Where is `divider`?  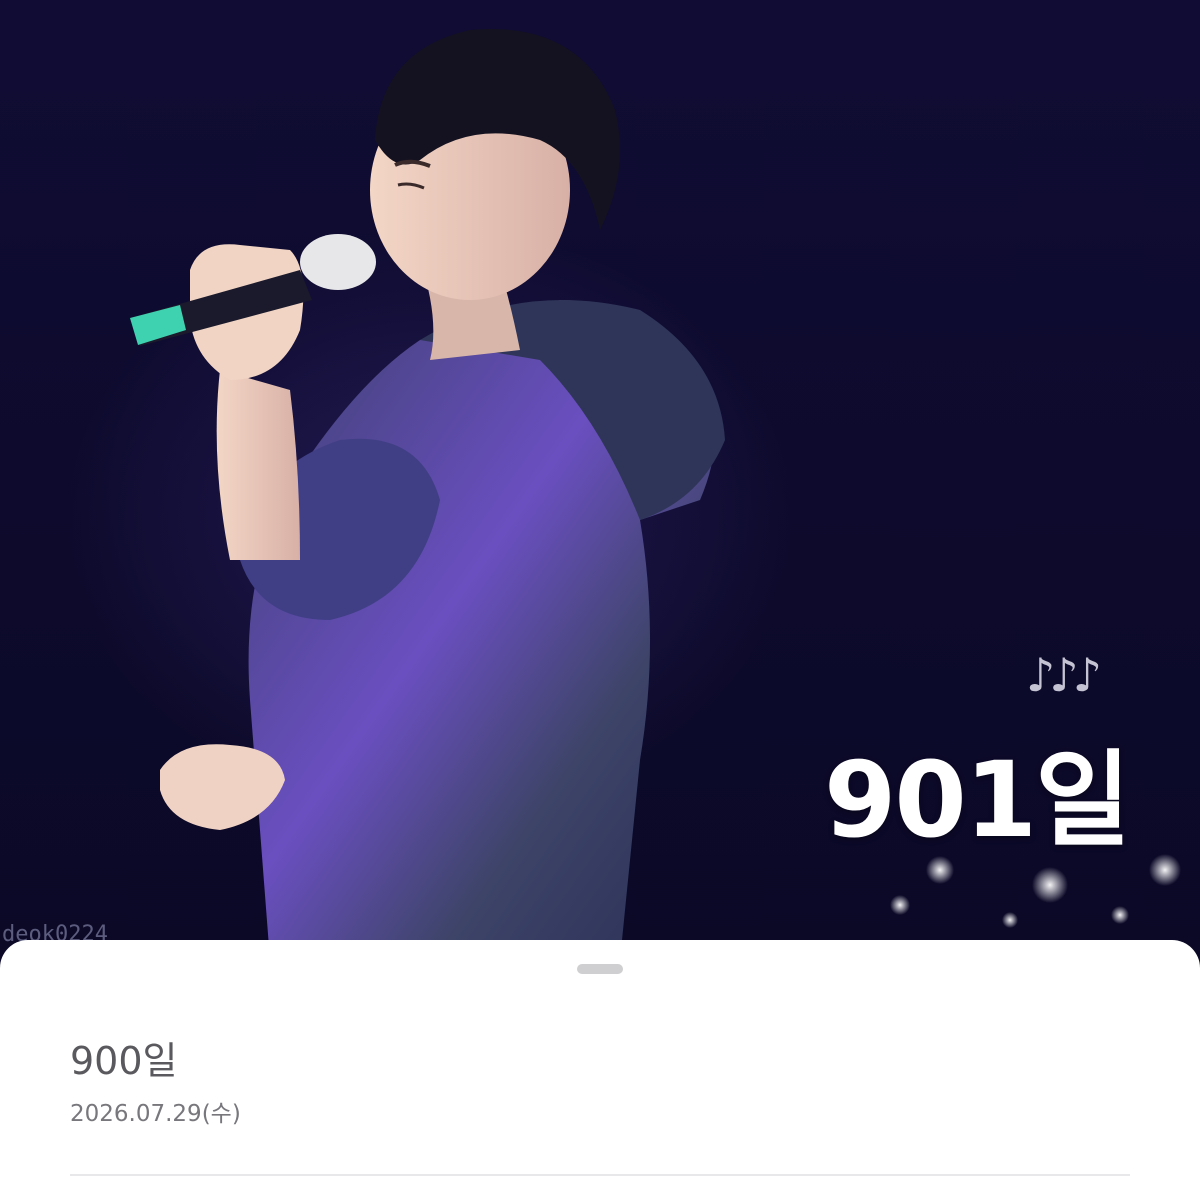
divider is located at coordinates (600, 1175).